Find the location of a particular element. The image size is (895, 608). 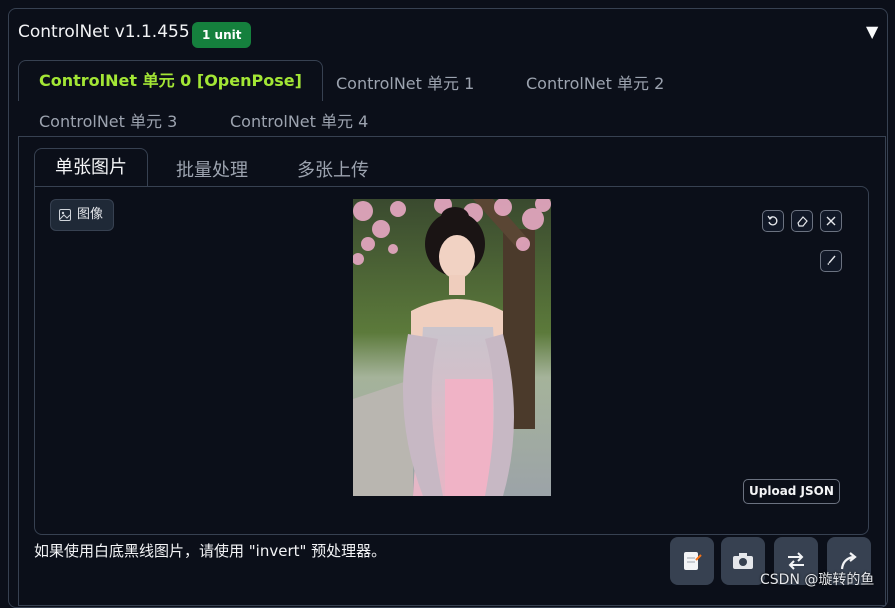

tab-batch-label: 批量处理 is located at coordinates (212, 170).